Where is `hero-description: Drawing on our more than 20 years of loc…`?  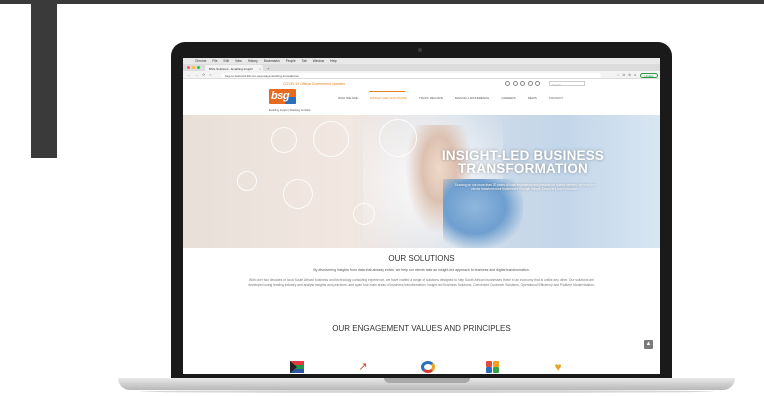 hero-description: Drawing on our more than 20 years of loc… is located at coordinates (525, 187).